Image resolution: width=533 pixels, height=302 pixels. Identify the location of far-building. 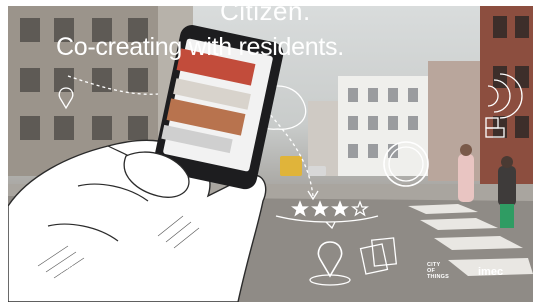
(323, 138).